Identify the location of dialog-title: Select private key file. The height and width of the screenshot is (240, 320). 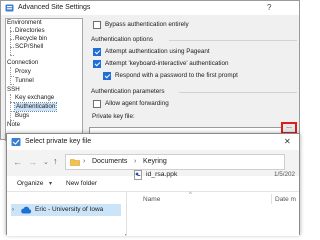
(58, 141).